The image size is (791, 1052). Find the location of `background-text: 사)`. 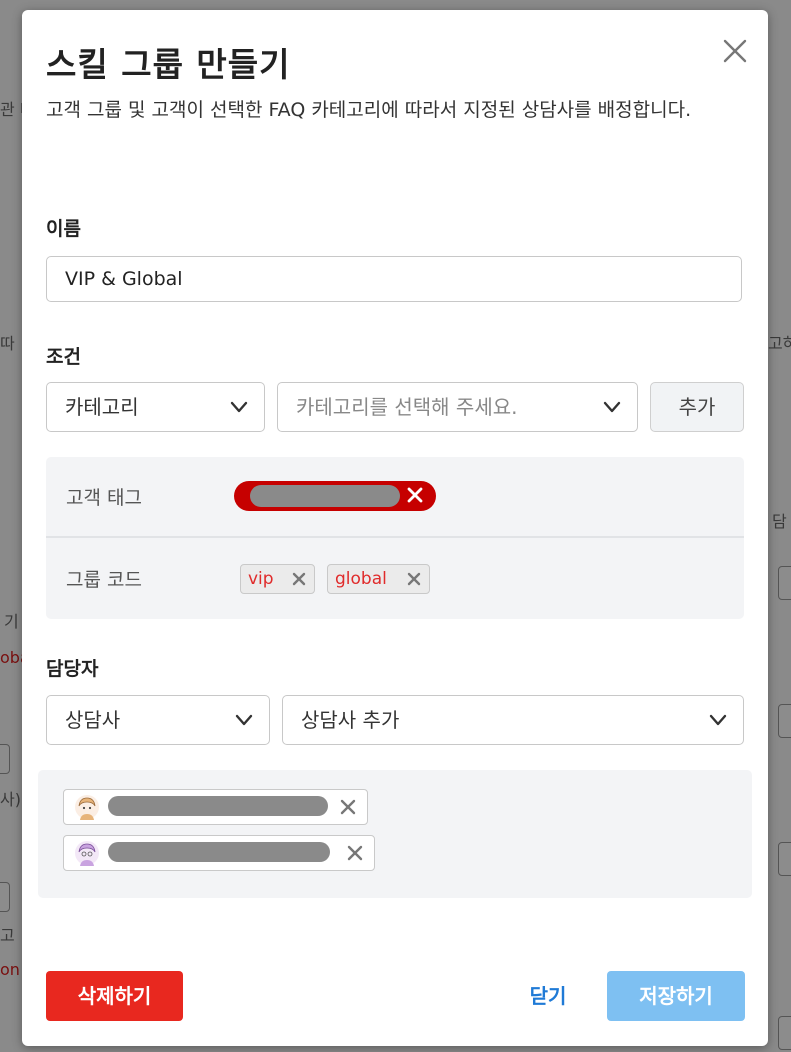

background-text: 사) is located at coordinates (10, 799).